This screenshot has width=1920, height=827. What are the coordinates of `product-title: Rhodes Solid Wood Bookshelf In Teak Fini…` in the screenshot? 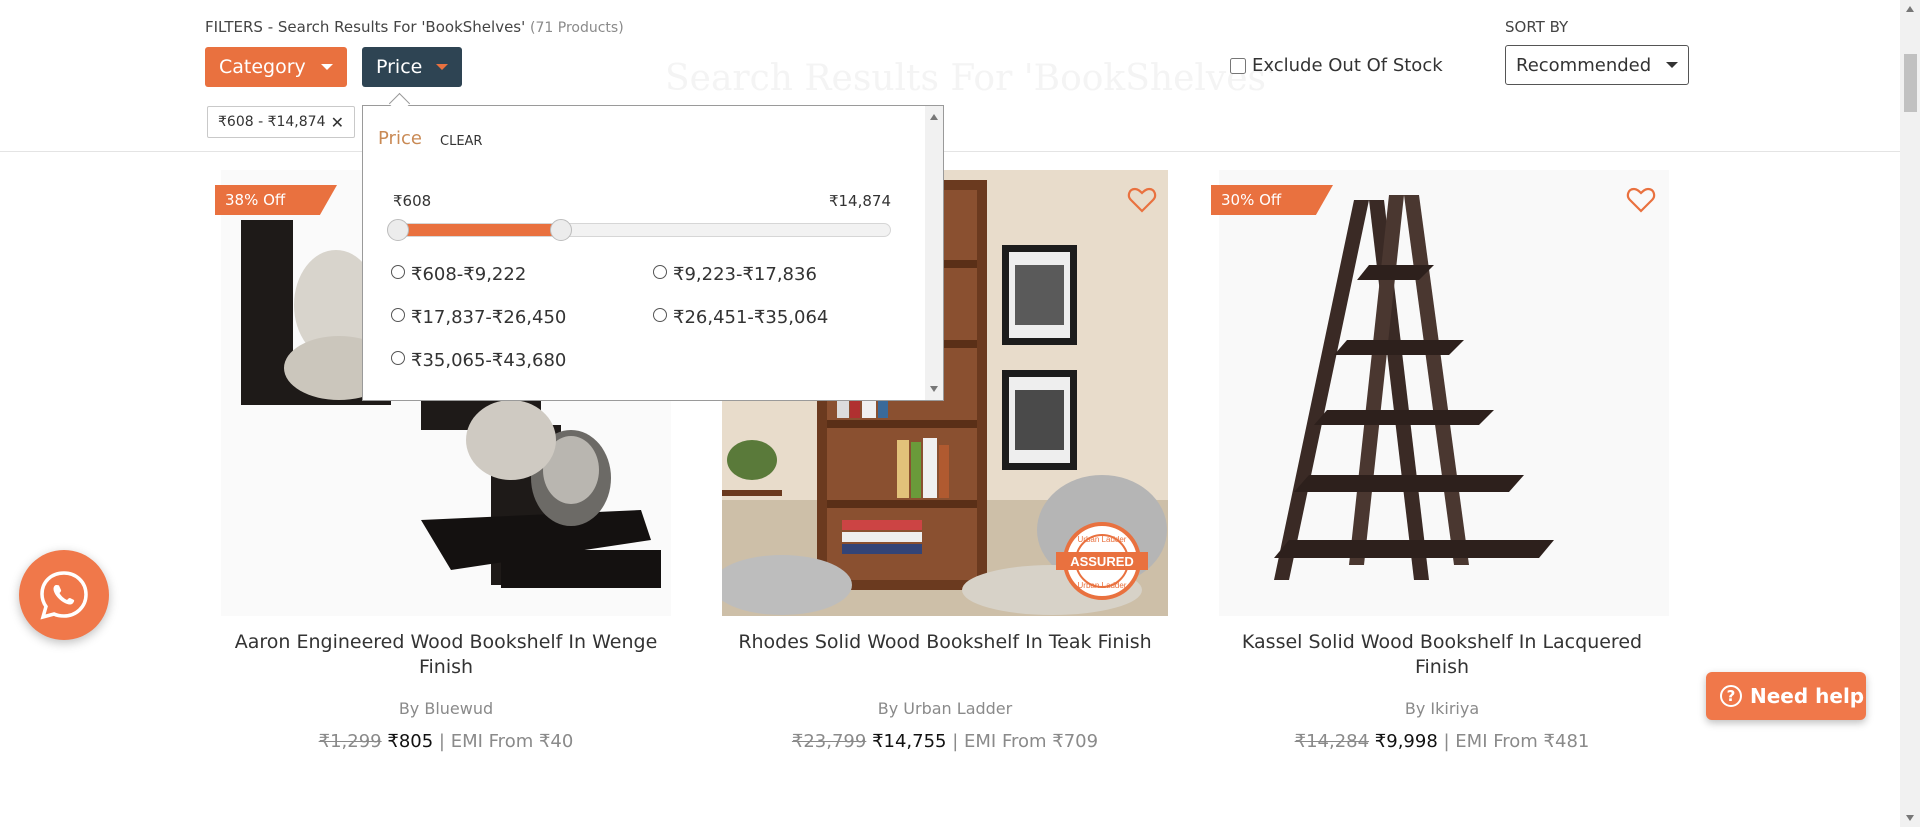 It's located at (945, 642).